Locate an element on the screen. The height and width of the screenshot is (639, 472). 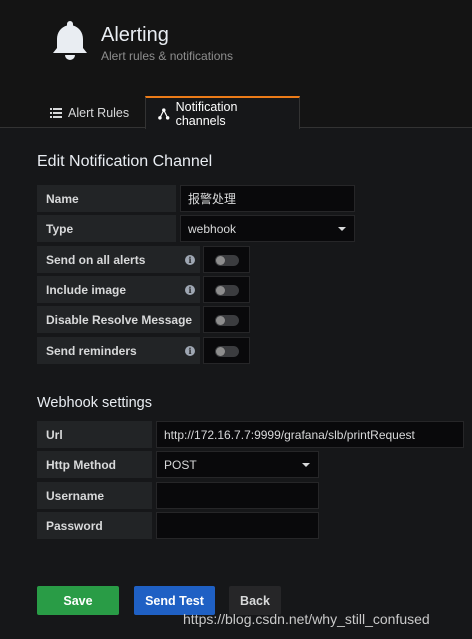
username-label: Username is located at coordinates (94, 495).